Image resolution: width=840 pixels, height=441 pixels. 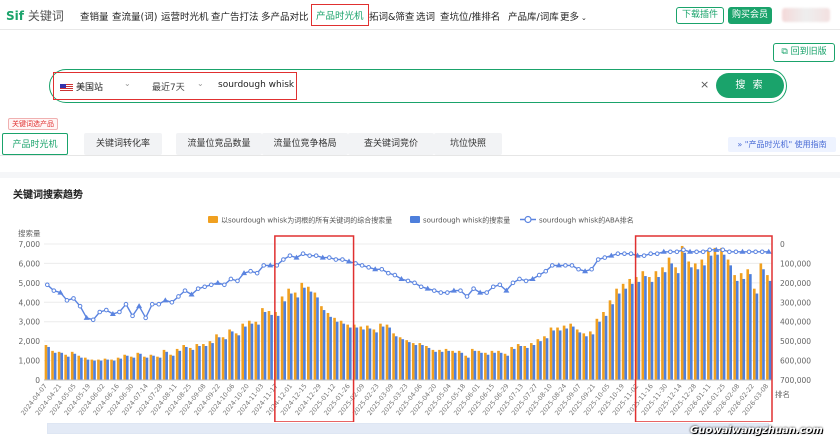 What do you see at coordinates (470, 16) in the screenshot?
I see `nav-item-rank: 查坑位/推排名` at bounding box center [470, 16].